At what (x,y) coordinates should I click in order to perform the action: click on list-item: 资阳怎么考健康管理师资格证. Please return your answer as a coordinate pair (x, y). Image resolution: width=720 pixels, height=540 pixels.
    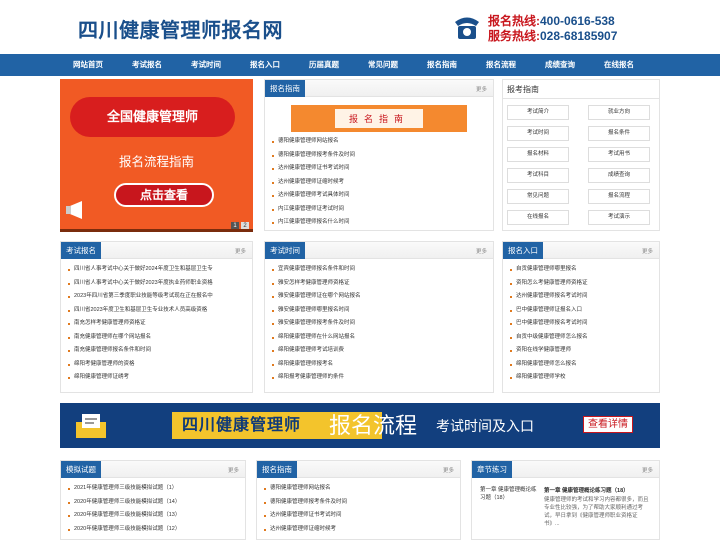
    Looking at the image, I should click on (581, 284).